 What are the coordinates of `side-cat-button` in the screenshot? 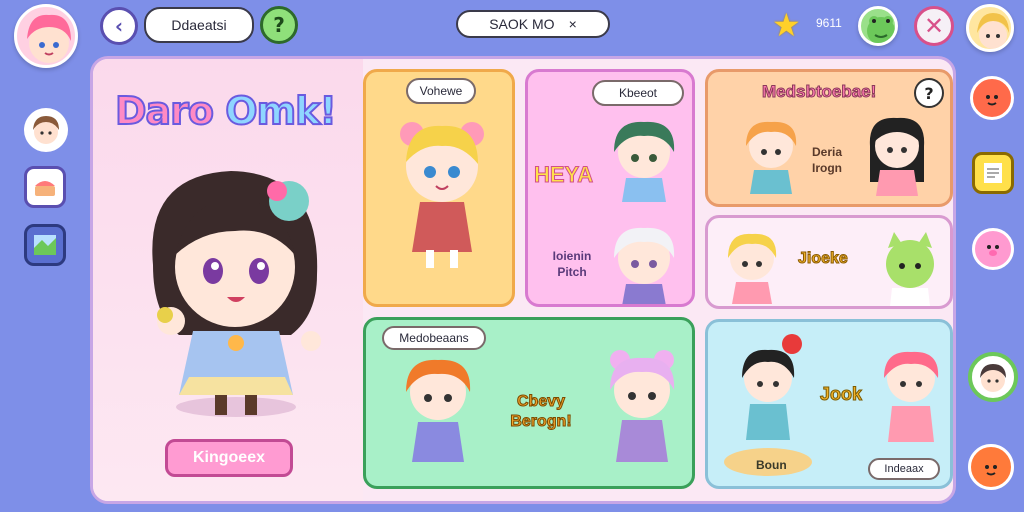 It's located at (991, 467).